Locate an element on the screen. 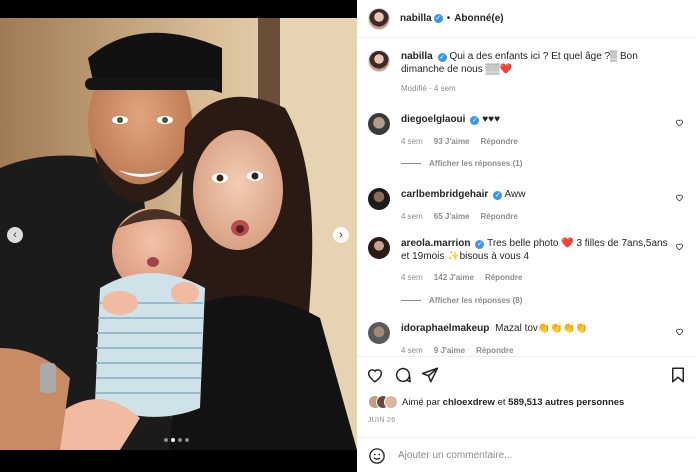  comment-icon is located at coordinates (403, 375).